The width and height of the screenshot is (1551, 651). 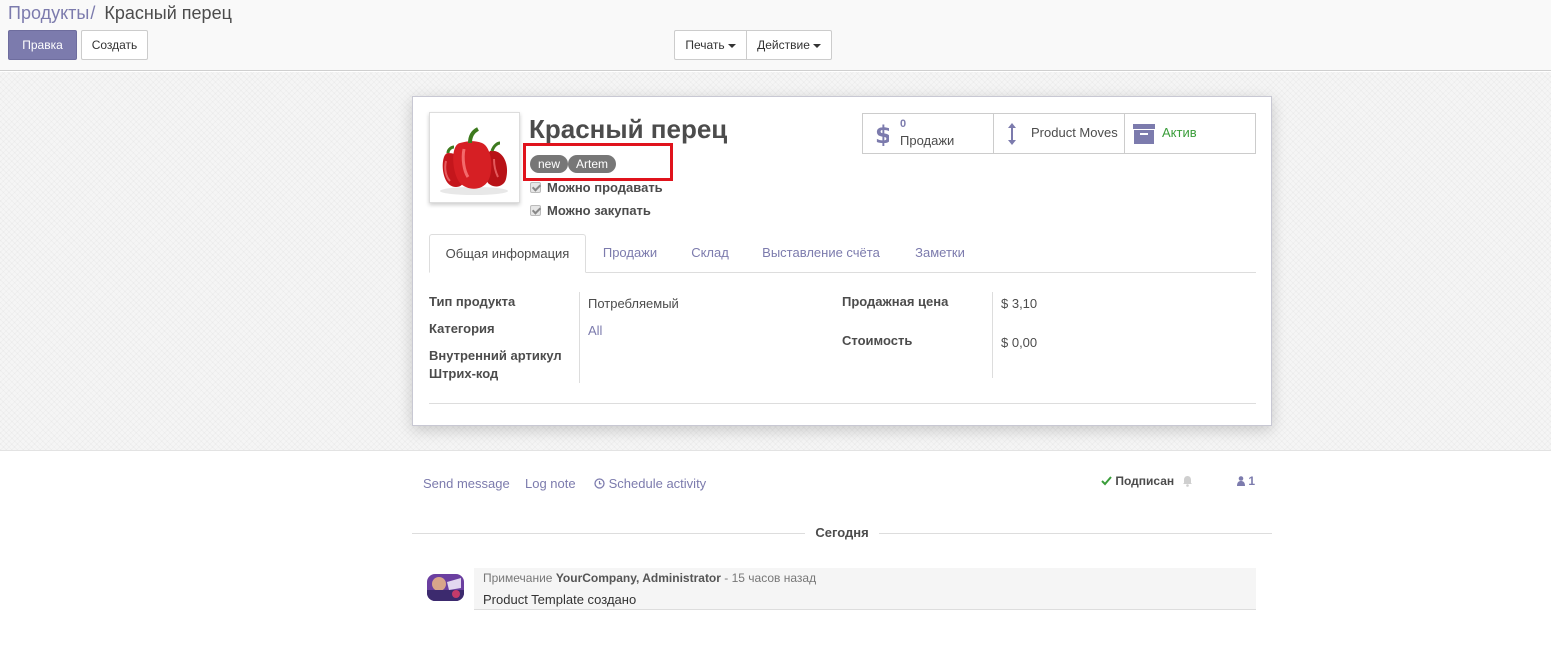 I want to click on create-button-label: Создать, so click(x=114, y=45).